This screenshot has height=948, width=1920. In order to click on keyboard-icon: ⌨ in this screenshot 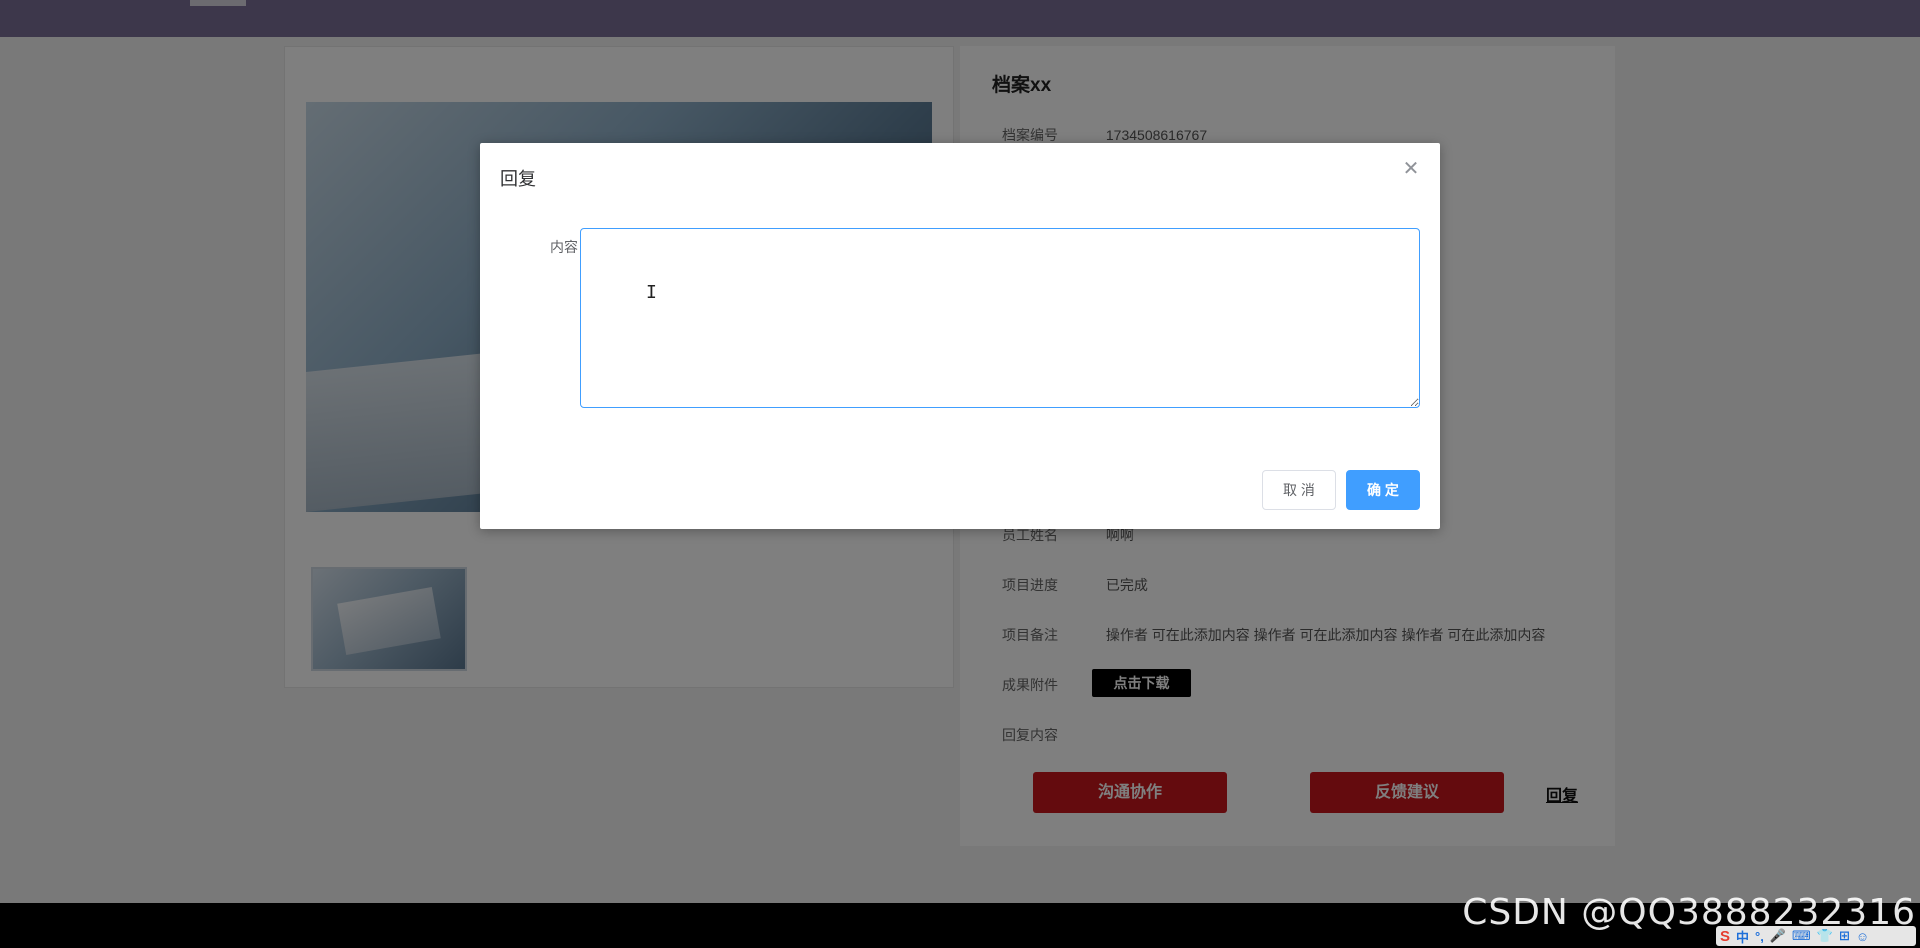, I will do `click(1801, 936)`.